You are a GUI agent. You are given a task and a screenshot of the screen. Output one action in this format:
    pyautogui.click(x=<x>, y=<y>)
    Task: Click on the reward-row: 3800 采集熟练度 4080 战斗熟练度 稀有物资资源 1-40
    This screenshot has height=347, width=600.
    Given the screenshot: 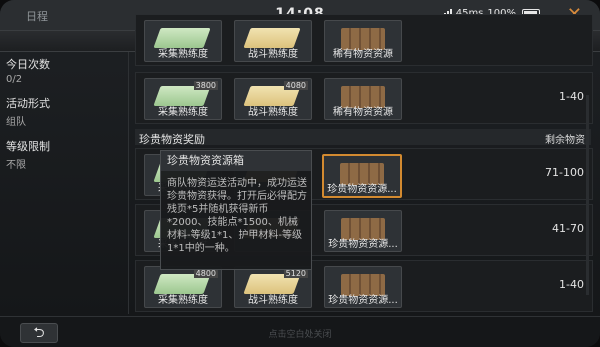 What is the action you would take?
    pyautogui.click(x=364, y=98)
    